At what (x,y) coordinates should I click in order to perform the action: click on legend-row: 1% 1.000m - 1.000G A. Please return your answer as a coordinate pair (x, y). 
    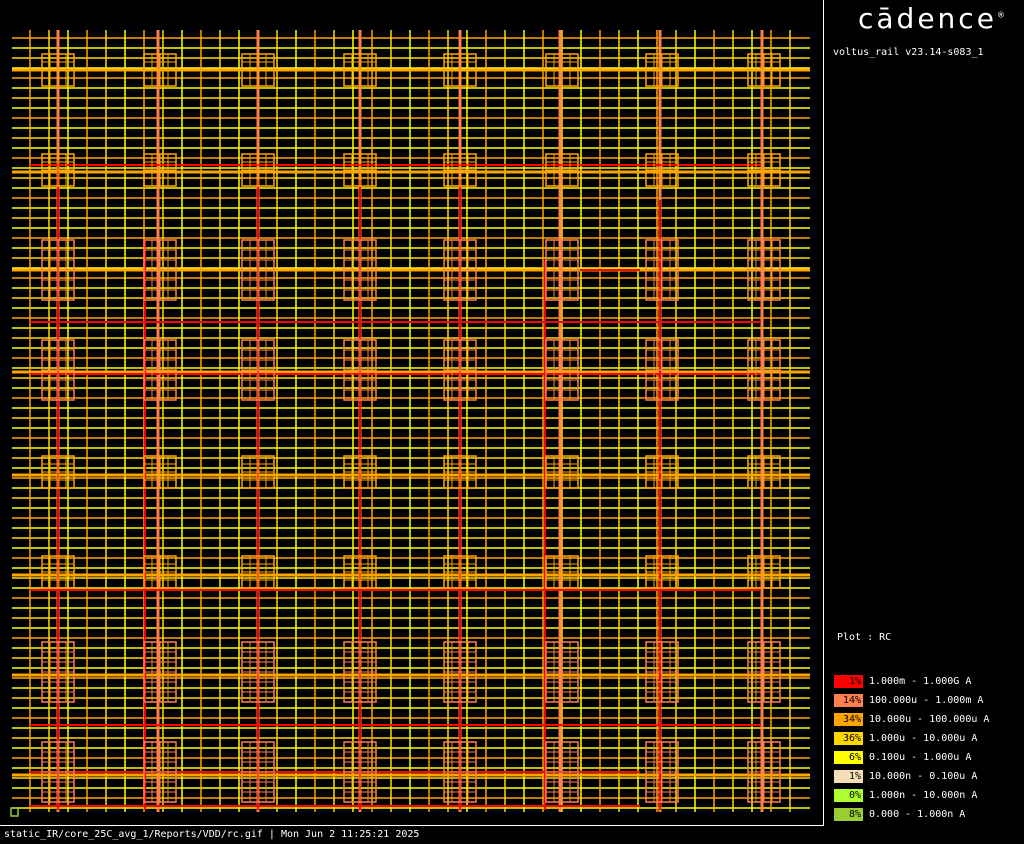
    Looking at the image, I should click on (911, 681).